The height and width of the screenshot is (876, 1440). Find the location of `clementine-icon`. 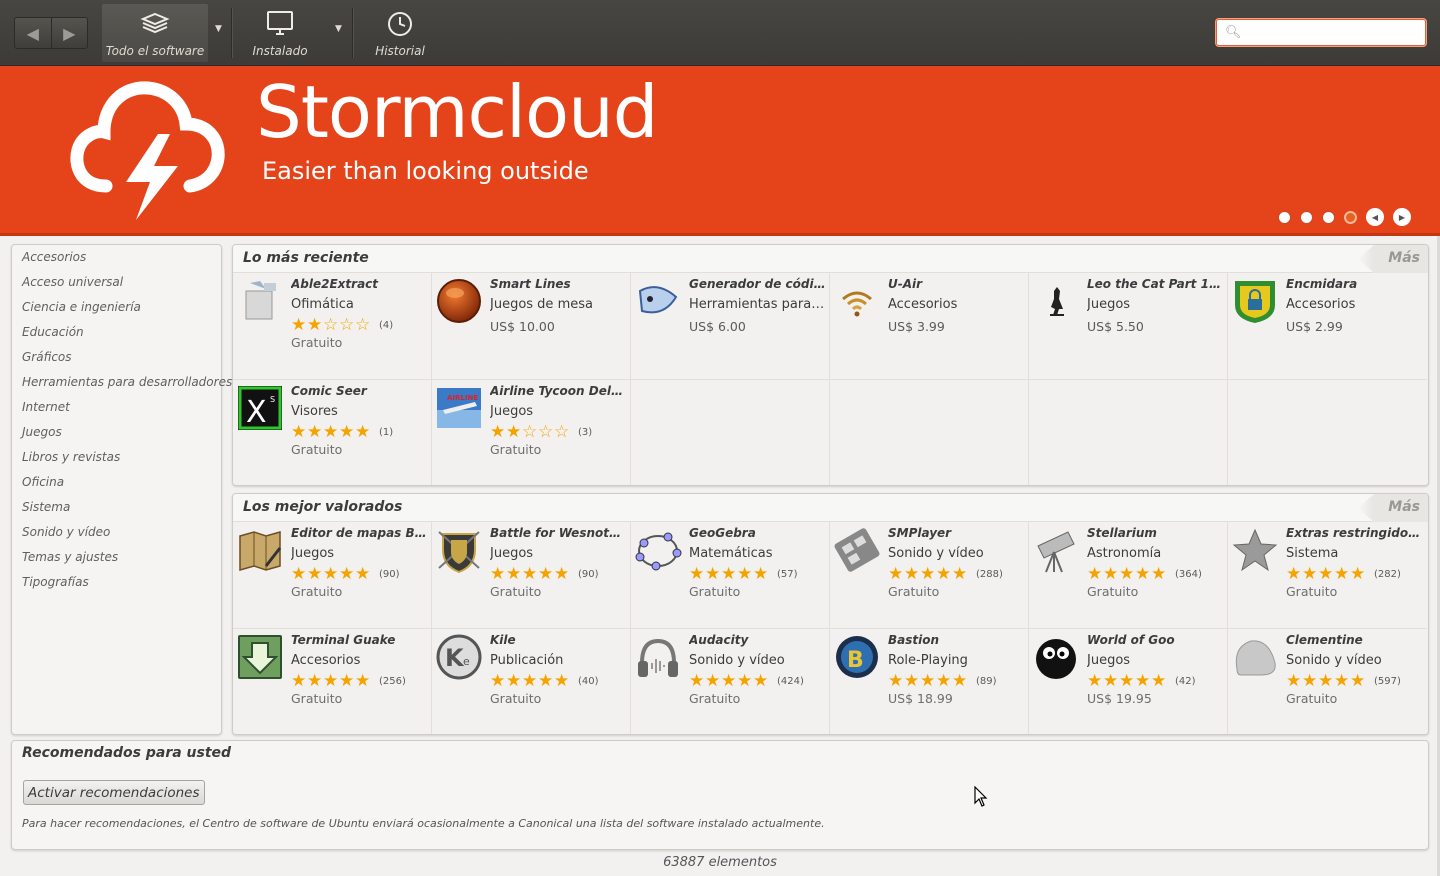

clementine-icon is located at coordinates (1255, 658).